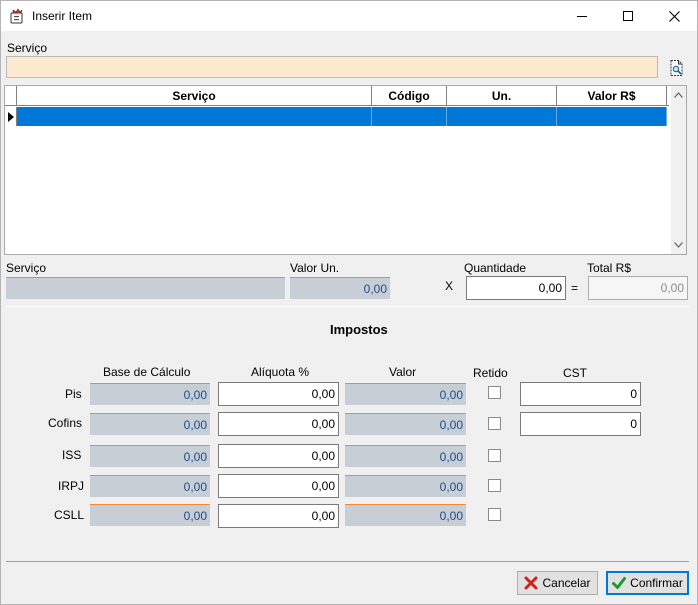  Describe the element at coordinates (11, 96) in the screenshot. I see `grid-header-indicator` at that location.